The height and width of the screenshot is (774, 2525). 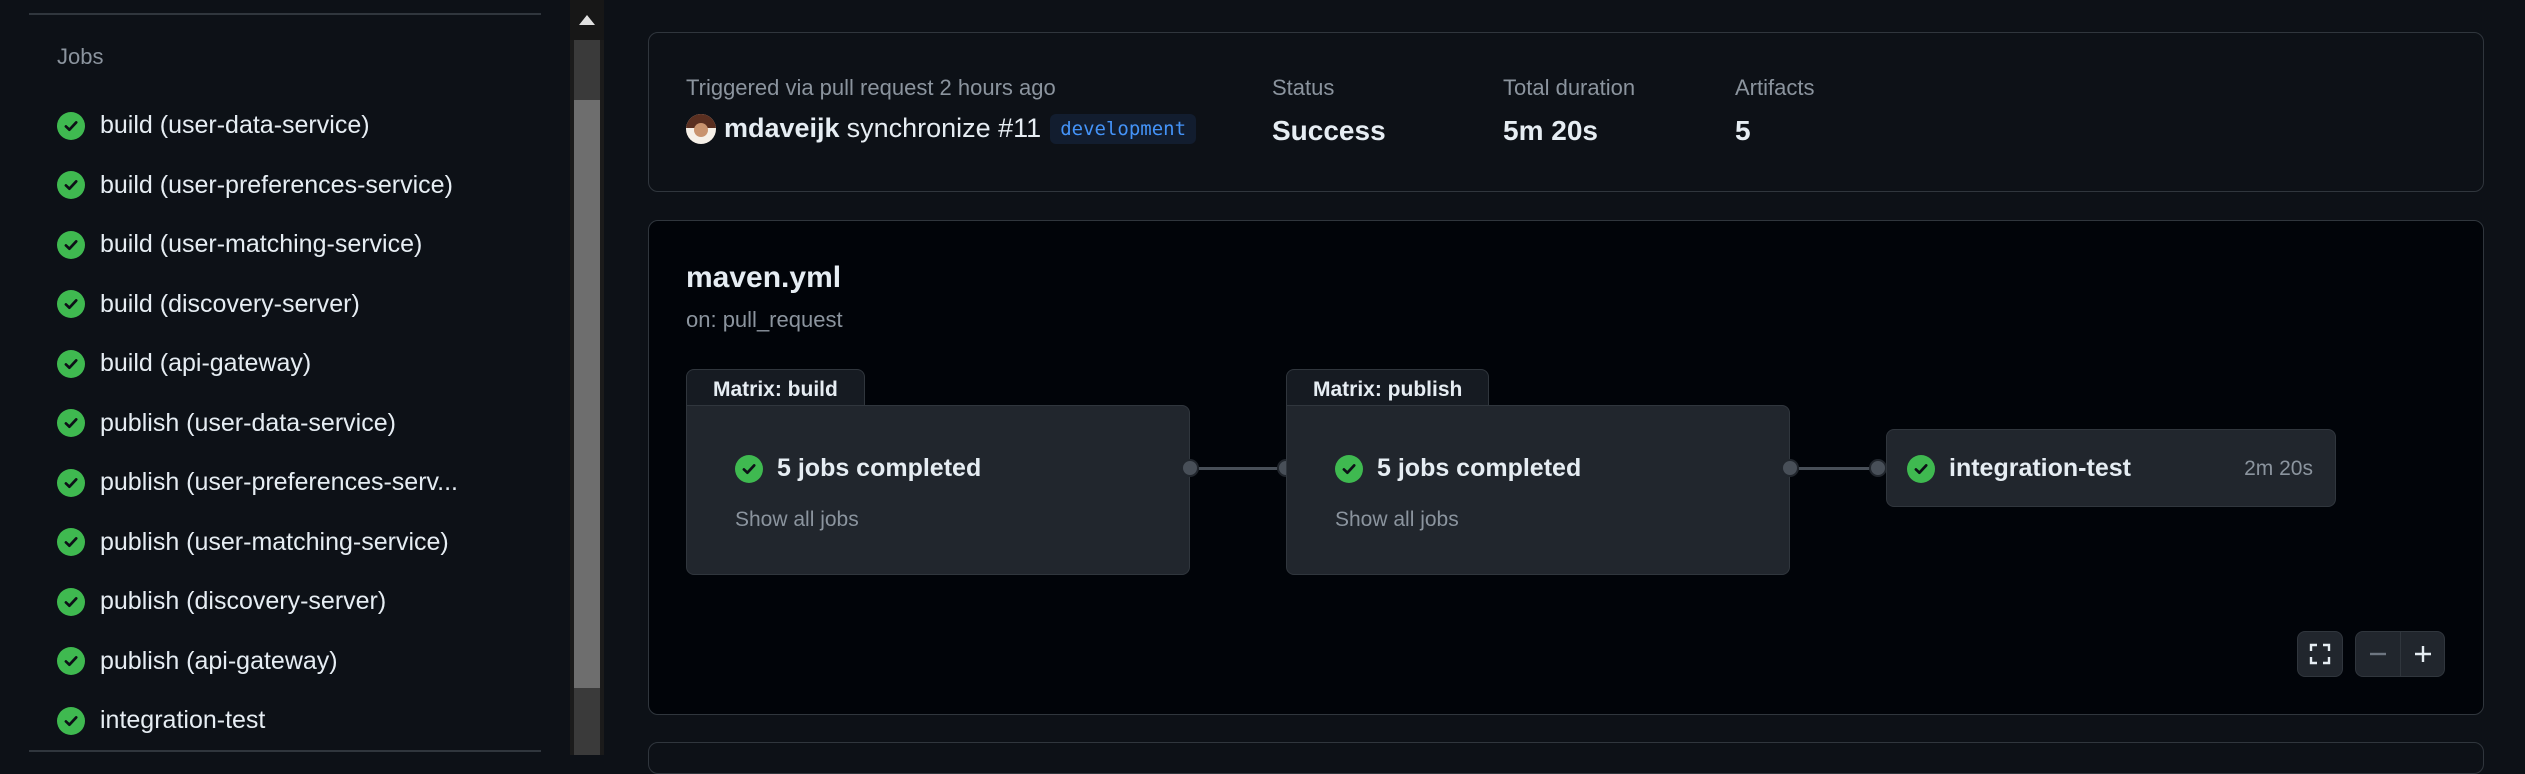 I want to click on matrix-publish-status: 5 jobs completed, so click(x=1458, y=468).